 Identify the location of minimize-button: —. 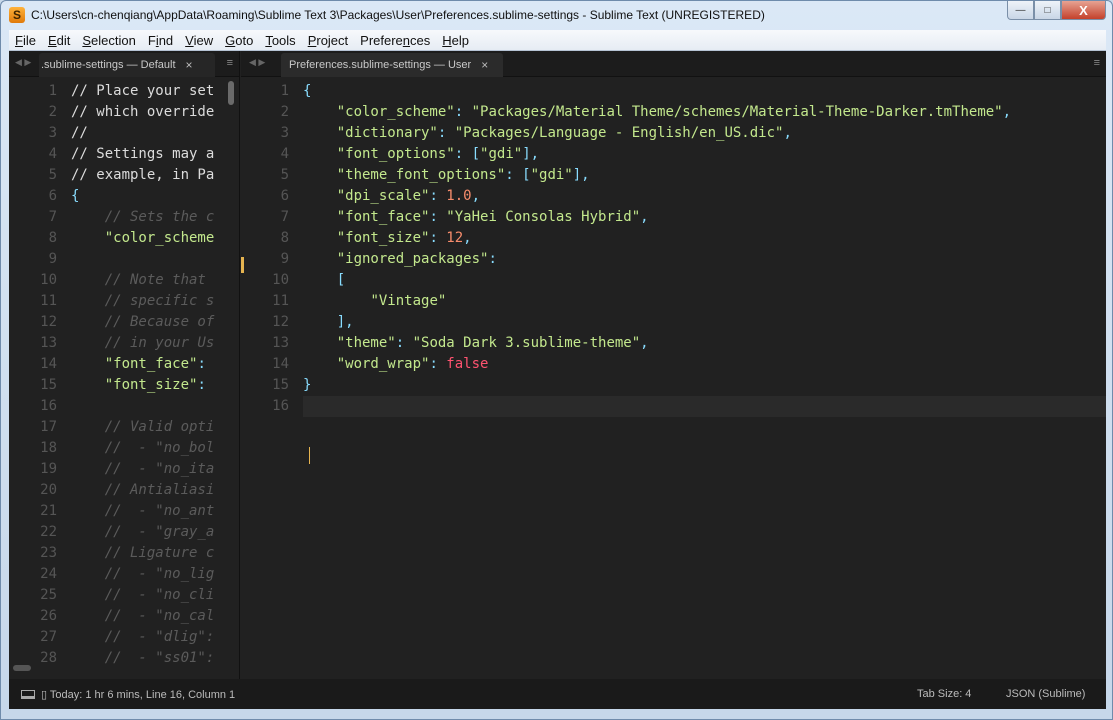
(1020, 10).